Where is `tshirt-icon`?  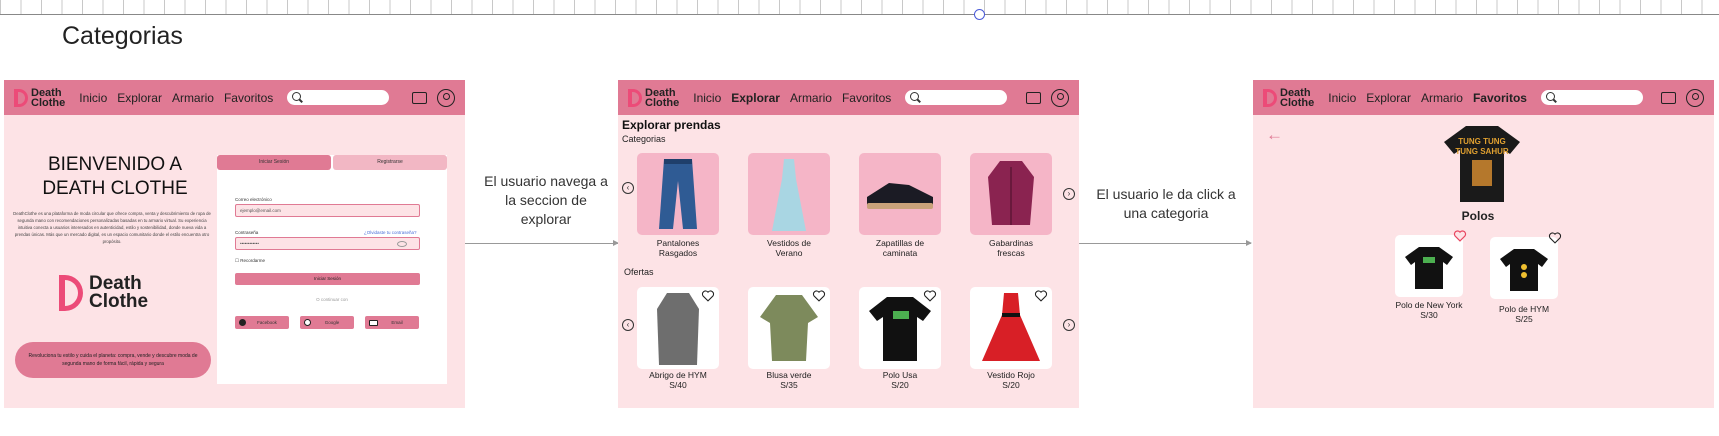
tshirt-icon is located at coordinates (1429, 268).